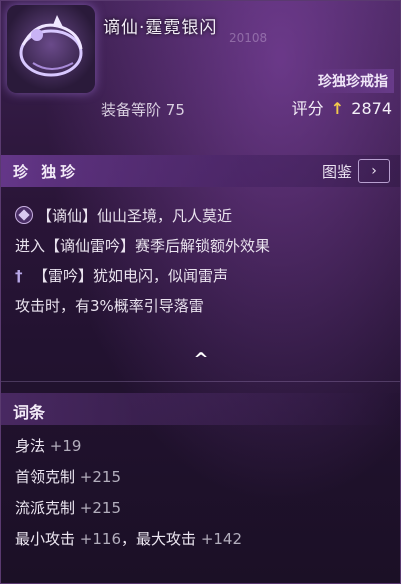 Image resolution: width=401 pixels, height=584 pixels. I want to click on item-name: 谪仙·霆霓银闪, so click(160, 28).